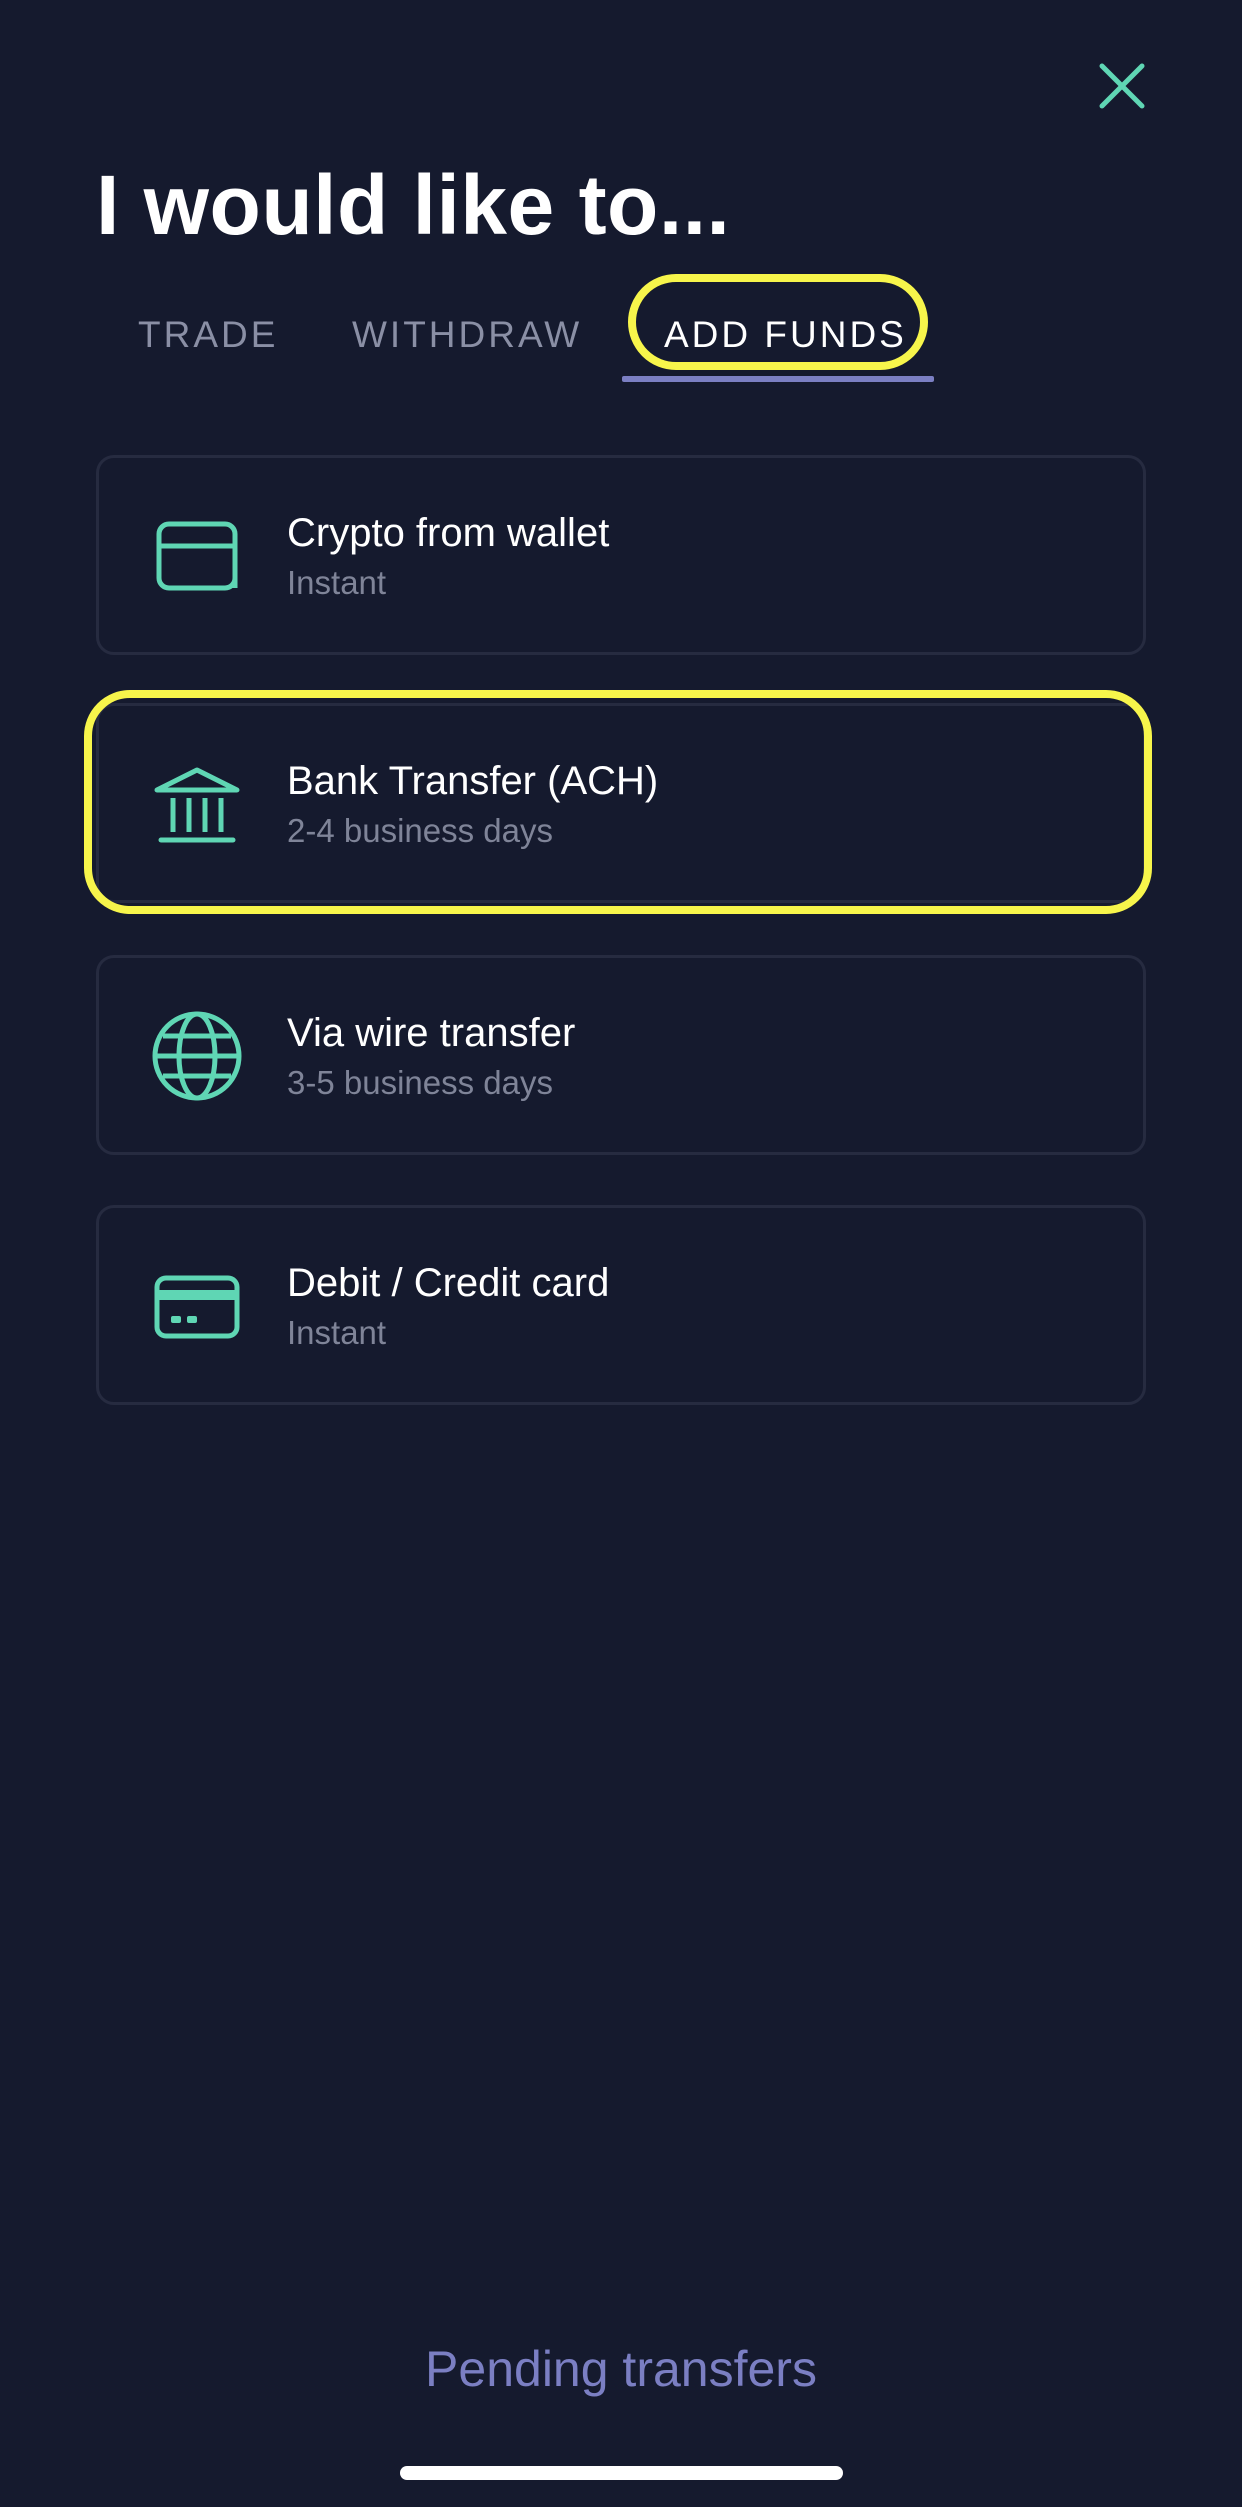 The image size is (1242, 2507). What do you see at coordinates (621, 1055) in the screenshot?
I see `option-wire-transfer: Via wire transfer 3-5 business days` at bounding box center [621, 1055].